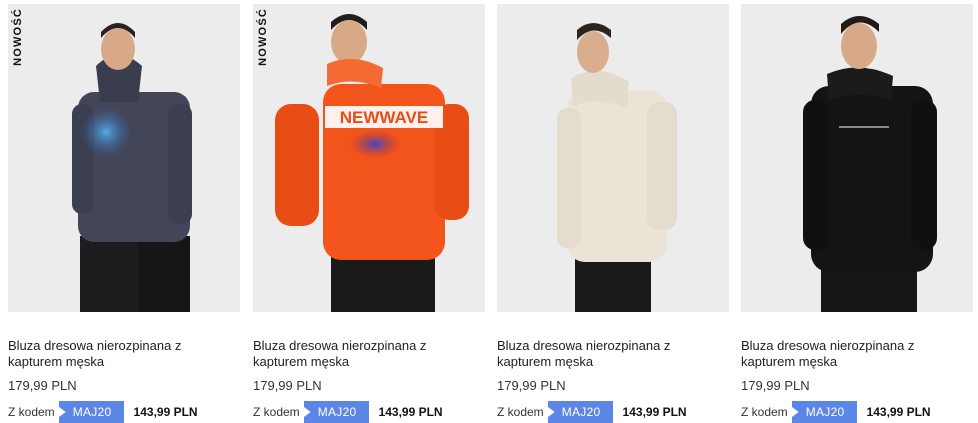  I want to click on product-photo: NEWWAVE, so click(372, 163).